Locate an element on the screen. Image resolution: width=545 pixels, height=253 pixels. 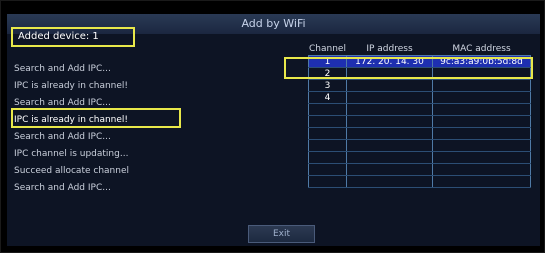
table-row: 3 is located at coordinates (419, 85).